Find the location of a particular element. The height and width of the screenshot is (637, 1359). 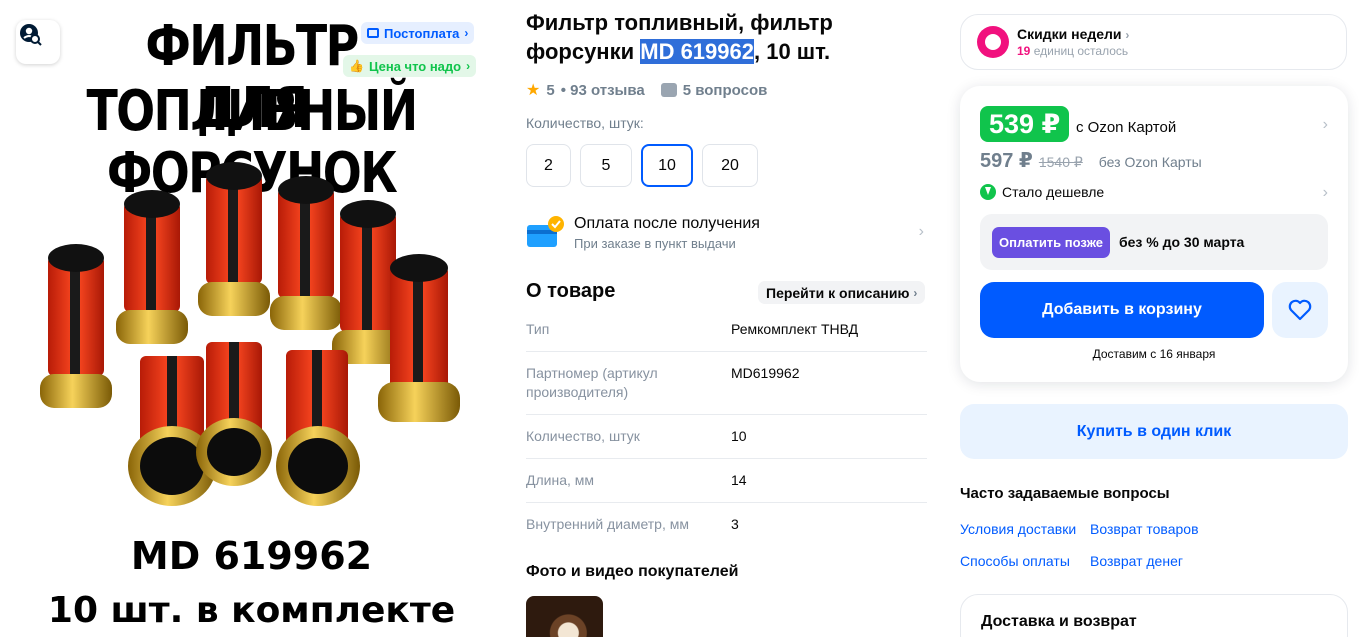

discount-logo-icon is located at coordinates (993, 42).